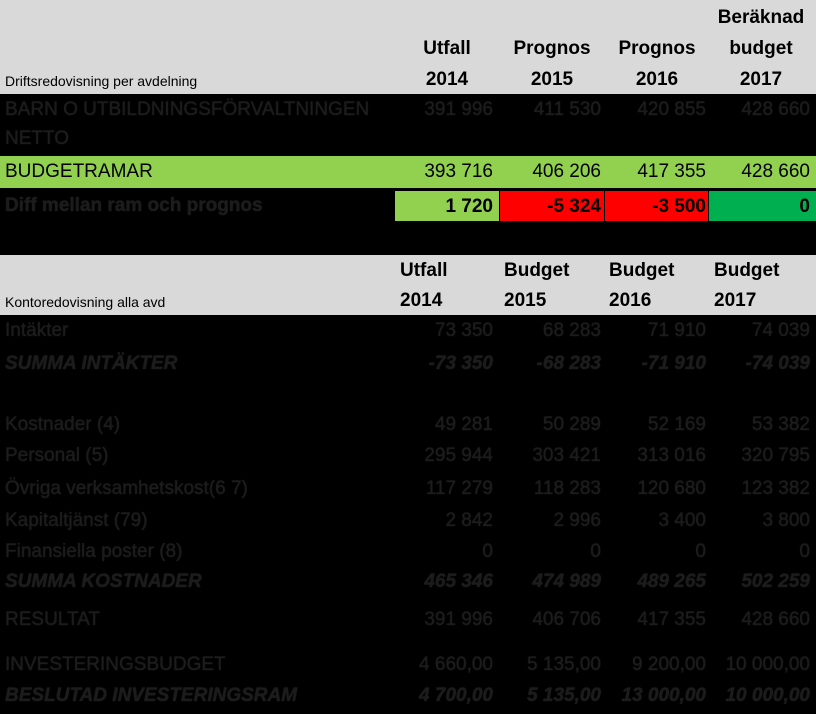 The height and width of the screenshot is (714, 816). Describe the element at coordinates (115, 664) in the screenshot. I see `row-label: INVESTERINGSBUDGET` at that location.